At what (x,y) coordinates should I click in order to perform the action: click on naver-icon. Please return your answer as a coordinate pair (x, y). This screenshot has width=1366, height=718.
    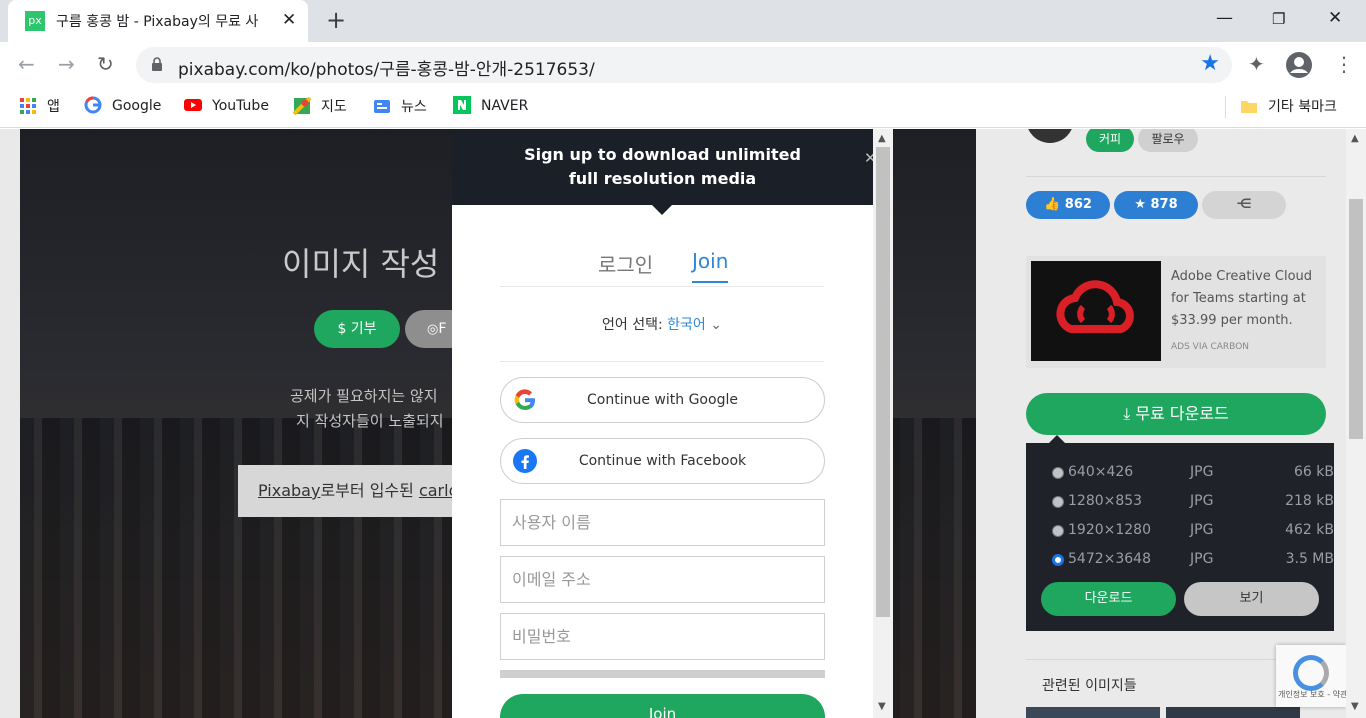
    Looking at the image, I should click on (462, 105).